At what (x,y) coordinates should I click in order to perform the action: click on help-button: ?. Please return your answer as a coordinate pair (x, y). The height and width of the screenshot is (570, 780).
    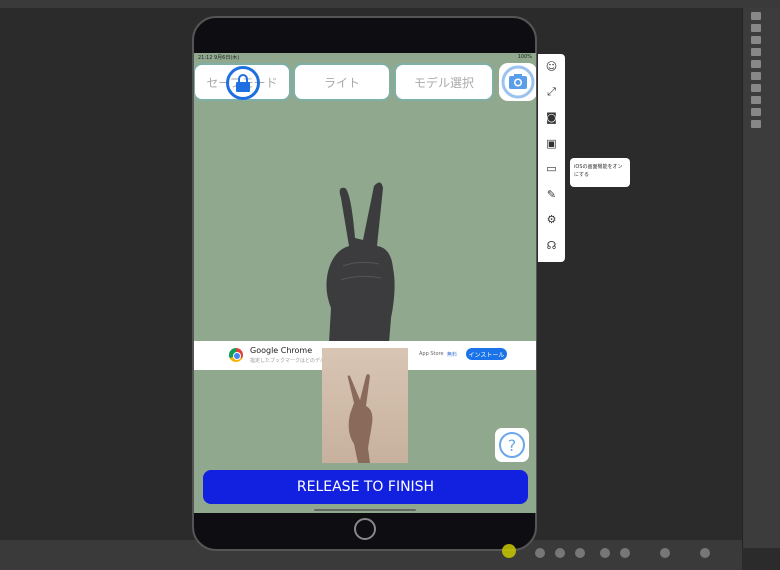
    Looking at the image, I should click on (512, 445).